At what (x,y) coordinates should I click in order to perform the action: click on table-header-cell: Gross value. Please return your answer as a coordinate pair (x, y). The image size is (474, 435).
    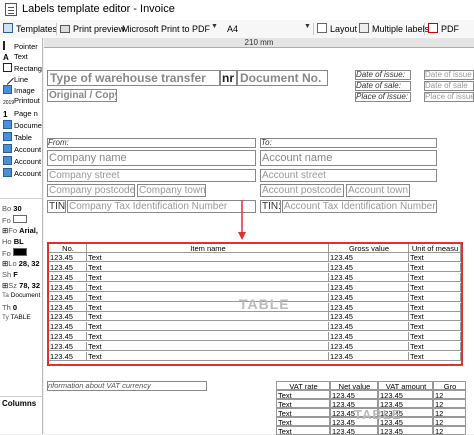
    Looking at the image, I should click on (369, 248).